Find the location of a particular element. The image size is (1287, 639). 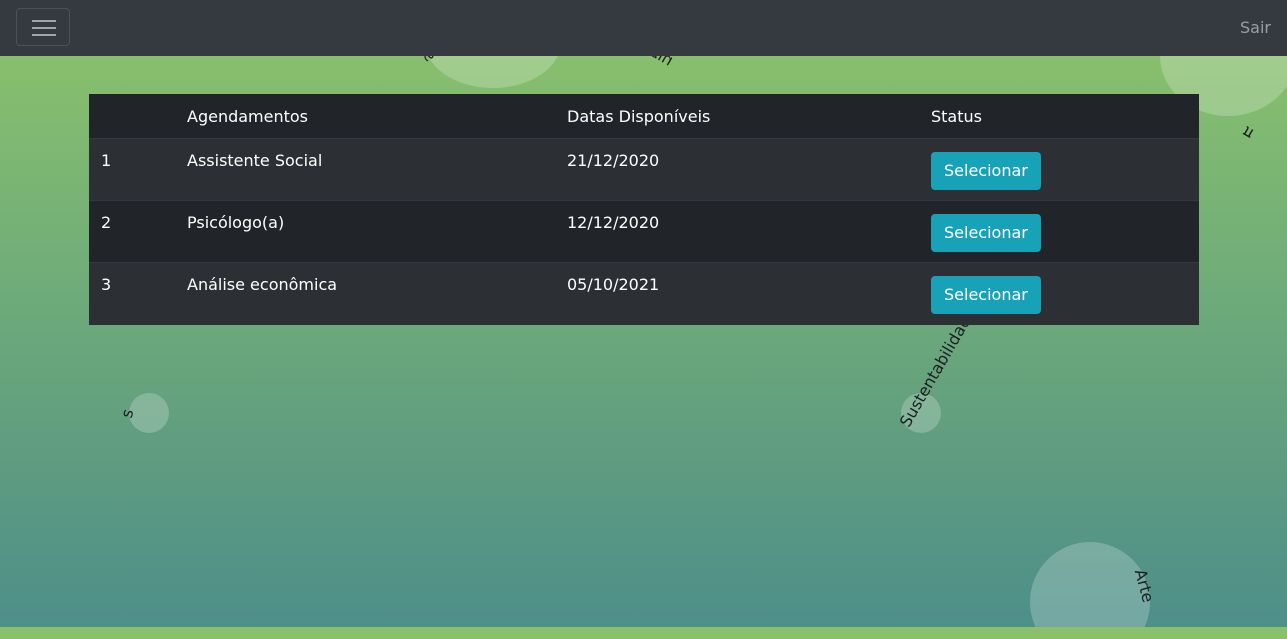

floating-word: π is located at coordinates (1247, 133).